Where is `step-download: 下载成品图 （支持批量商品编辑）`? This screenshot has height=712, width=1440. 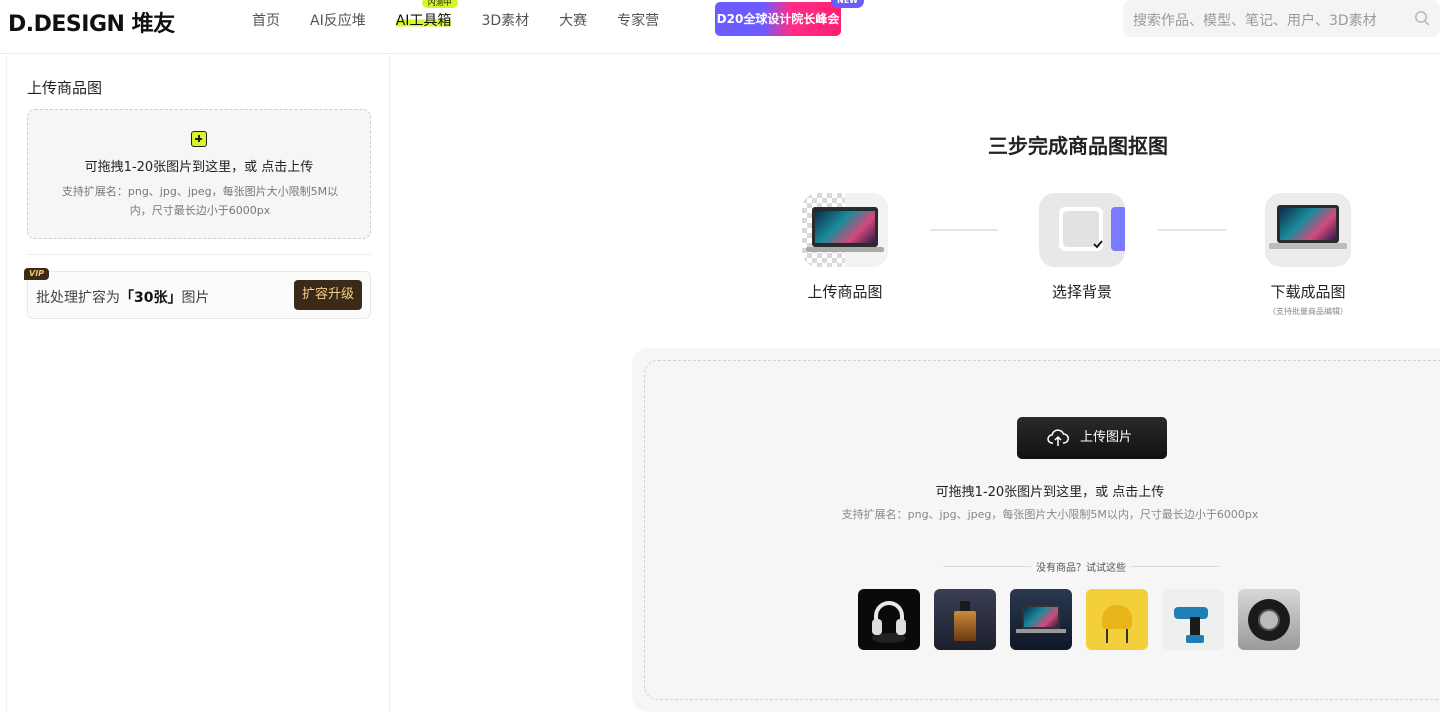
step-download: 下载成品图 （支持批量商品编辑） is located at coordinates (1308, 255).